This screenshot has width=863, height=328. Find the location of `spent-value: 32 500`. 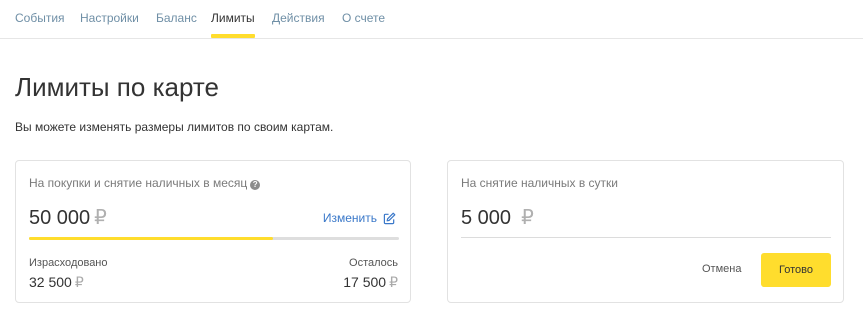

spent-value: 32 500 is located at coordinates (50, 282).